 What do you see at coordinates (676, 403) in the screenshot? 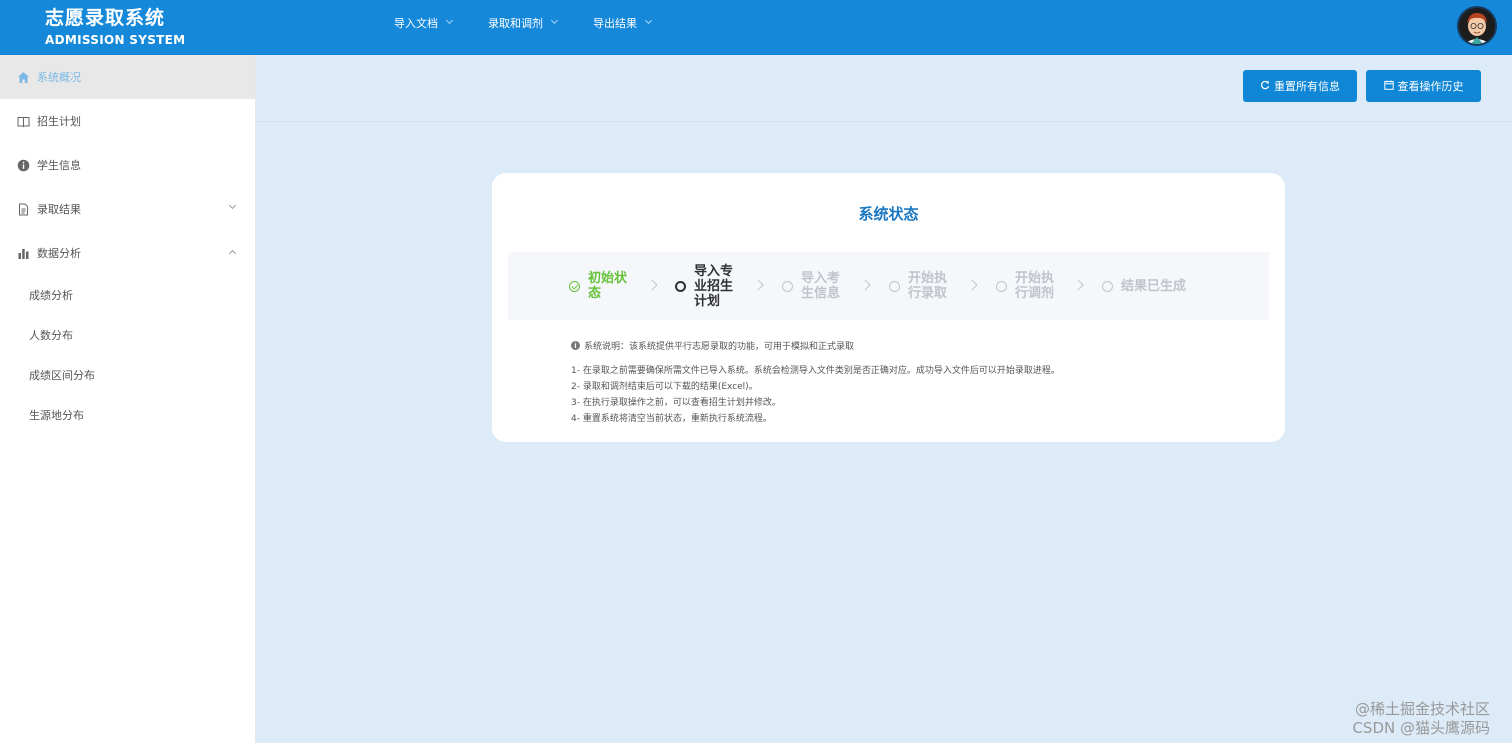
I see `description-line: 3- 在执行录取操作之前，可以查看招生计划并修改。` at bounding box center [676, 403].